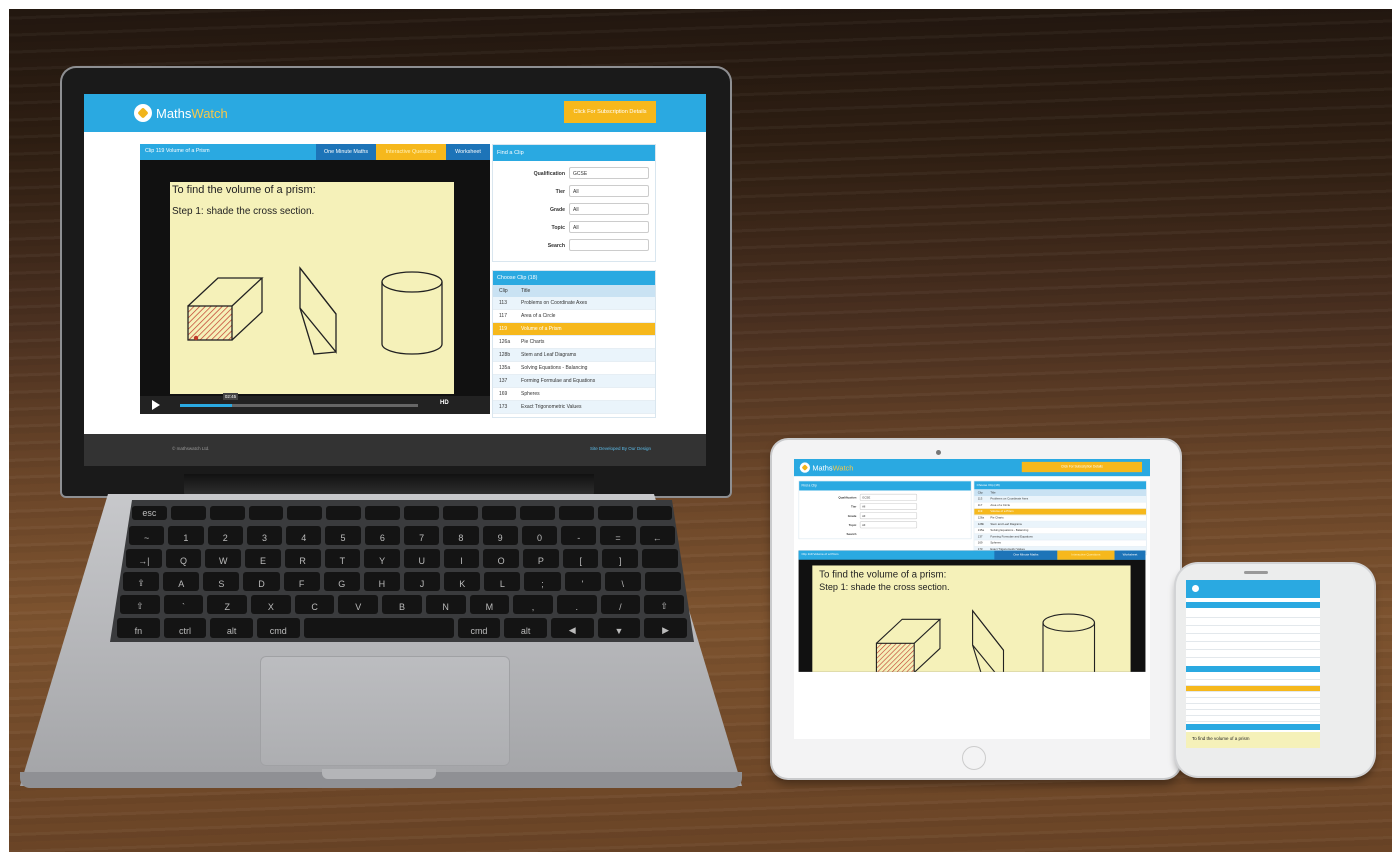 The image size is (1392, 852). What do you see at coordinates (382, 535) in the screenshot?
I see `keyboard-key: 6` at bounding box center [382, 535].